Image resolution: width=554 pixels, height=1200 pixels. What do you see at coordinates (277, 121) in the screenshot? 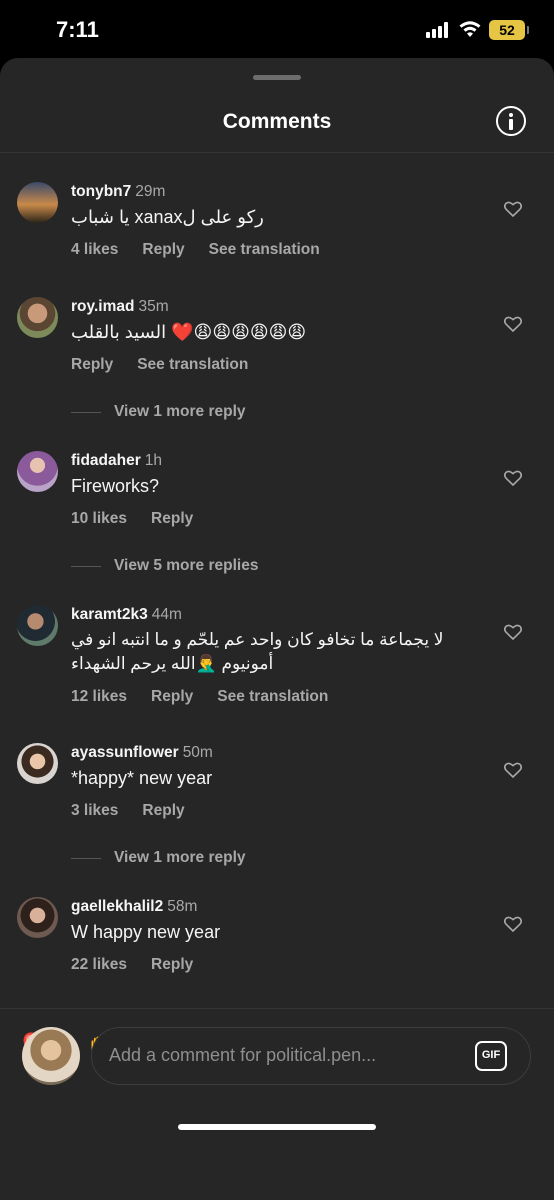
I see `sheet-title: Comments` at bounding box center [277, 121].